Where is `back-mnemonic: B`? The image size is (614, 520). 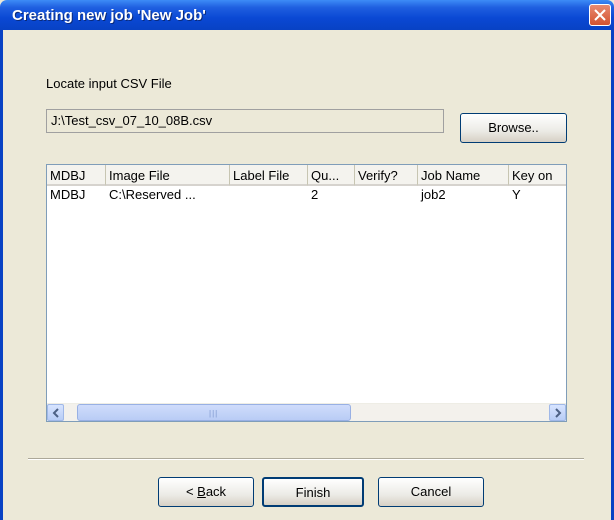 back-mnemonic: B is located at coordinates (201, 491).